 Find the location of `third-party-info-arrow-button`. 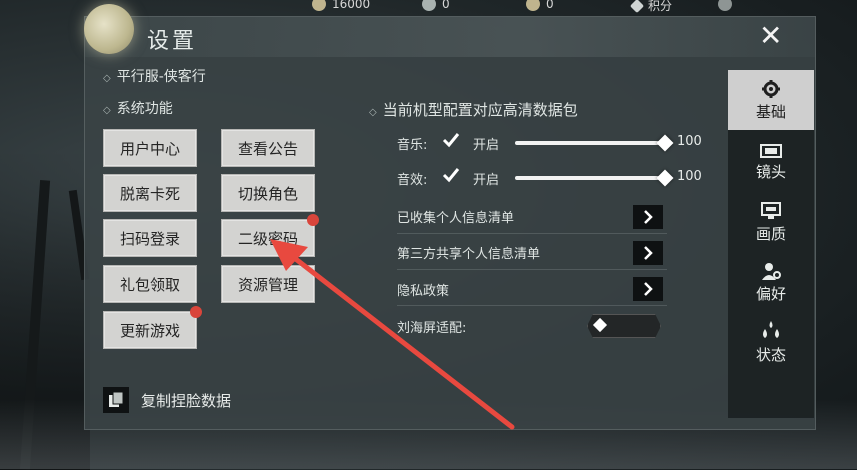

third-party-info-arrow-button is located at coordinates (648, 253).